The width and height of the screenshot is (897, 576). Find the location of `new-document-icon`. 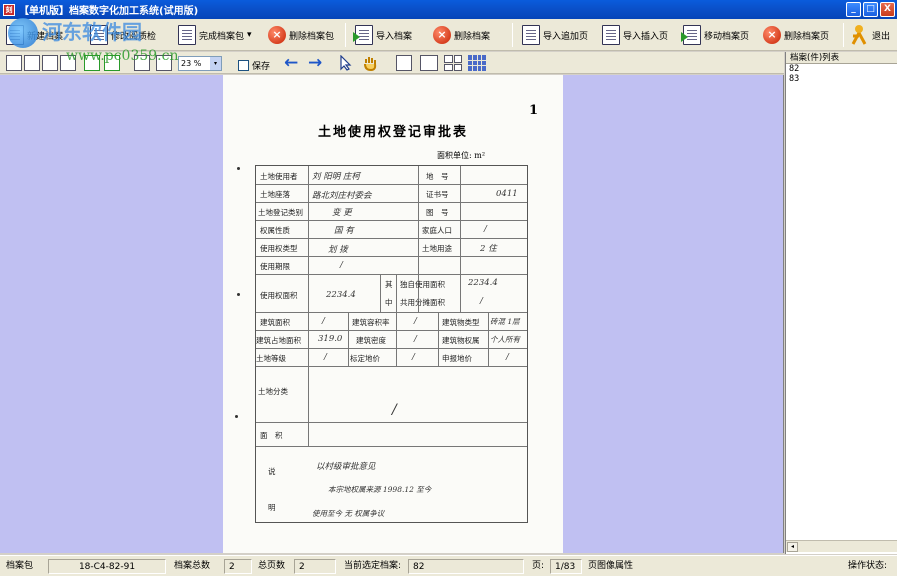

new-document-icon is located at coordinates (15, 35).